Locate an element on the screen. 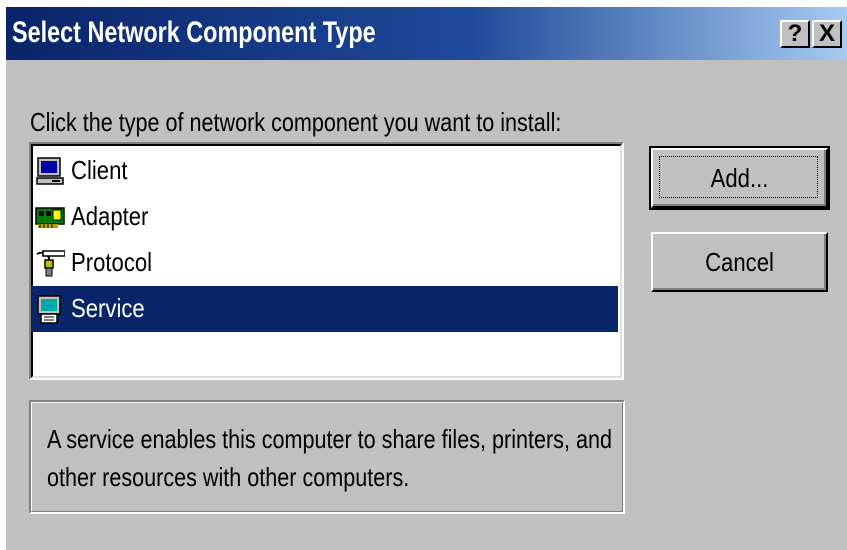 This screenshot has width=847, height=550. help-icon: ? is located at coordinates (795, 33).